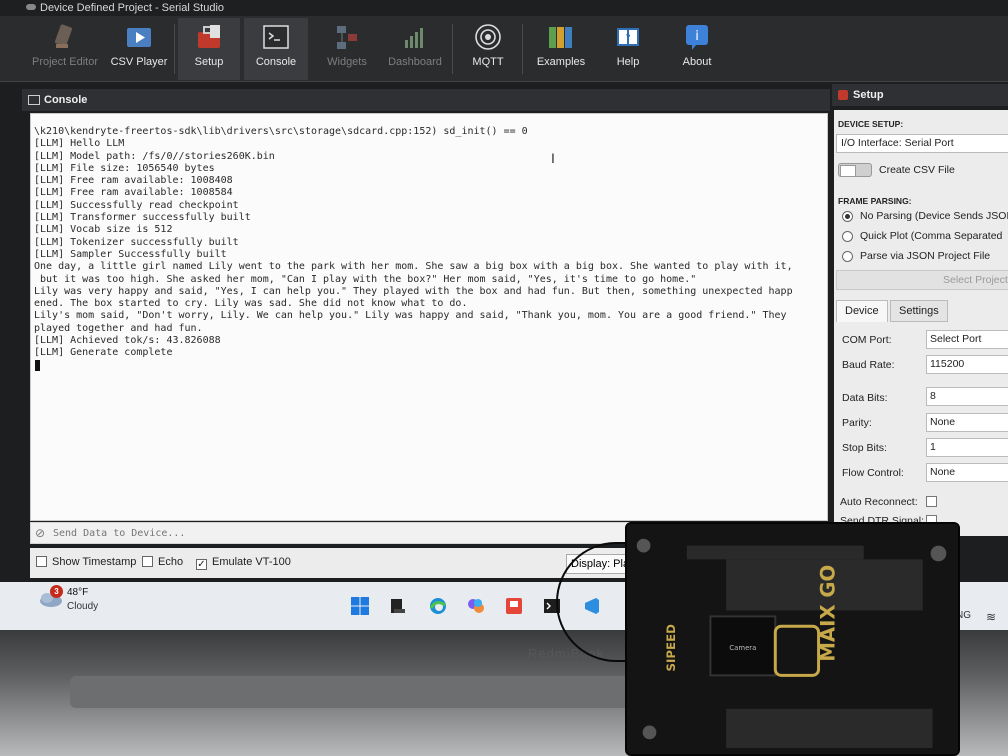  I want to click on window-title: Device Defined Project - Serial Studio, so click(132, 8).